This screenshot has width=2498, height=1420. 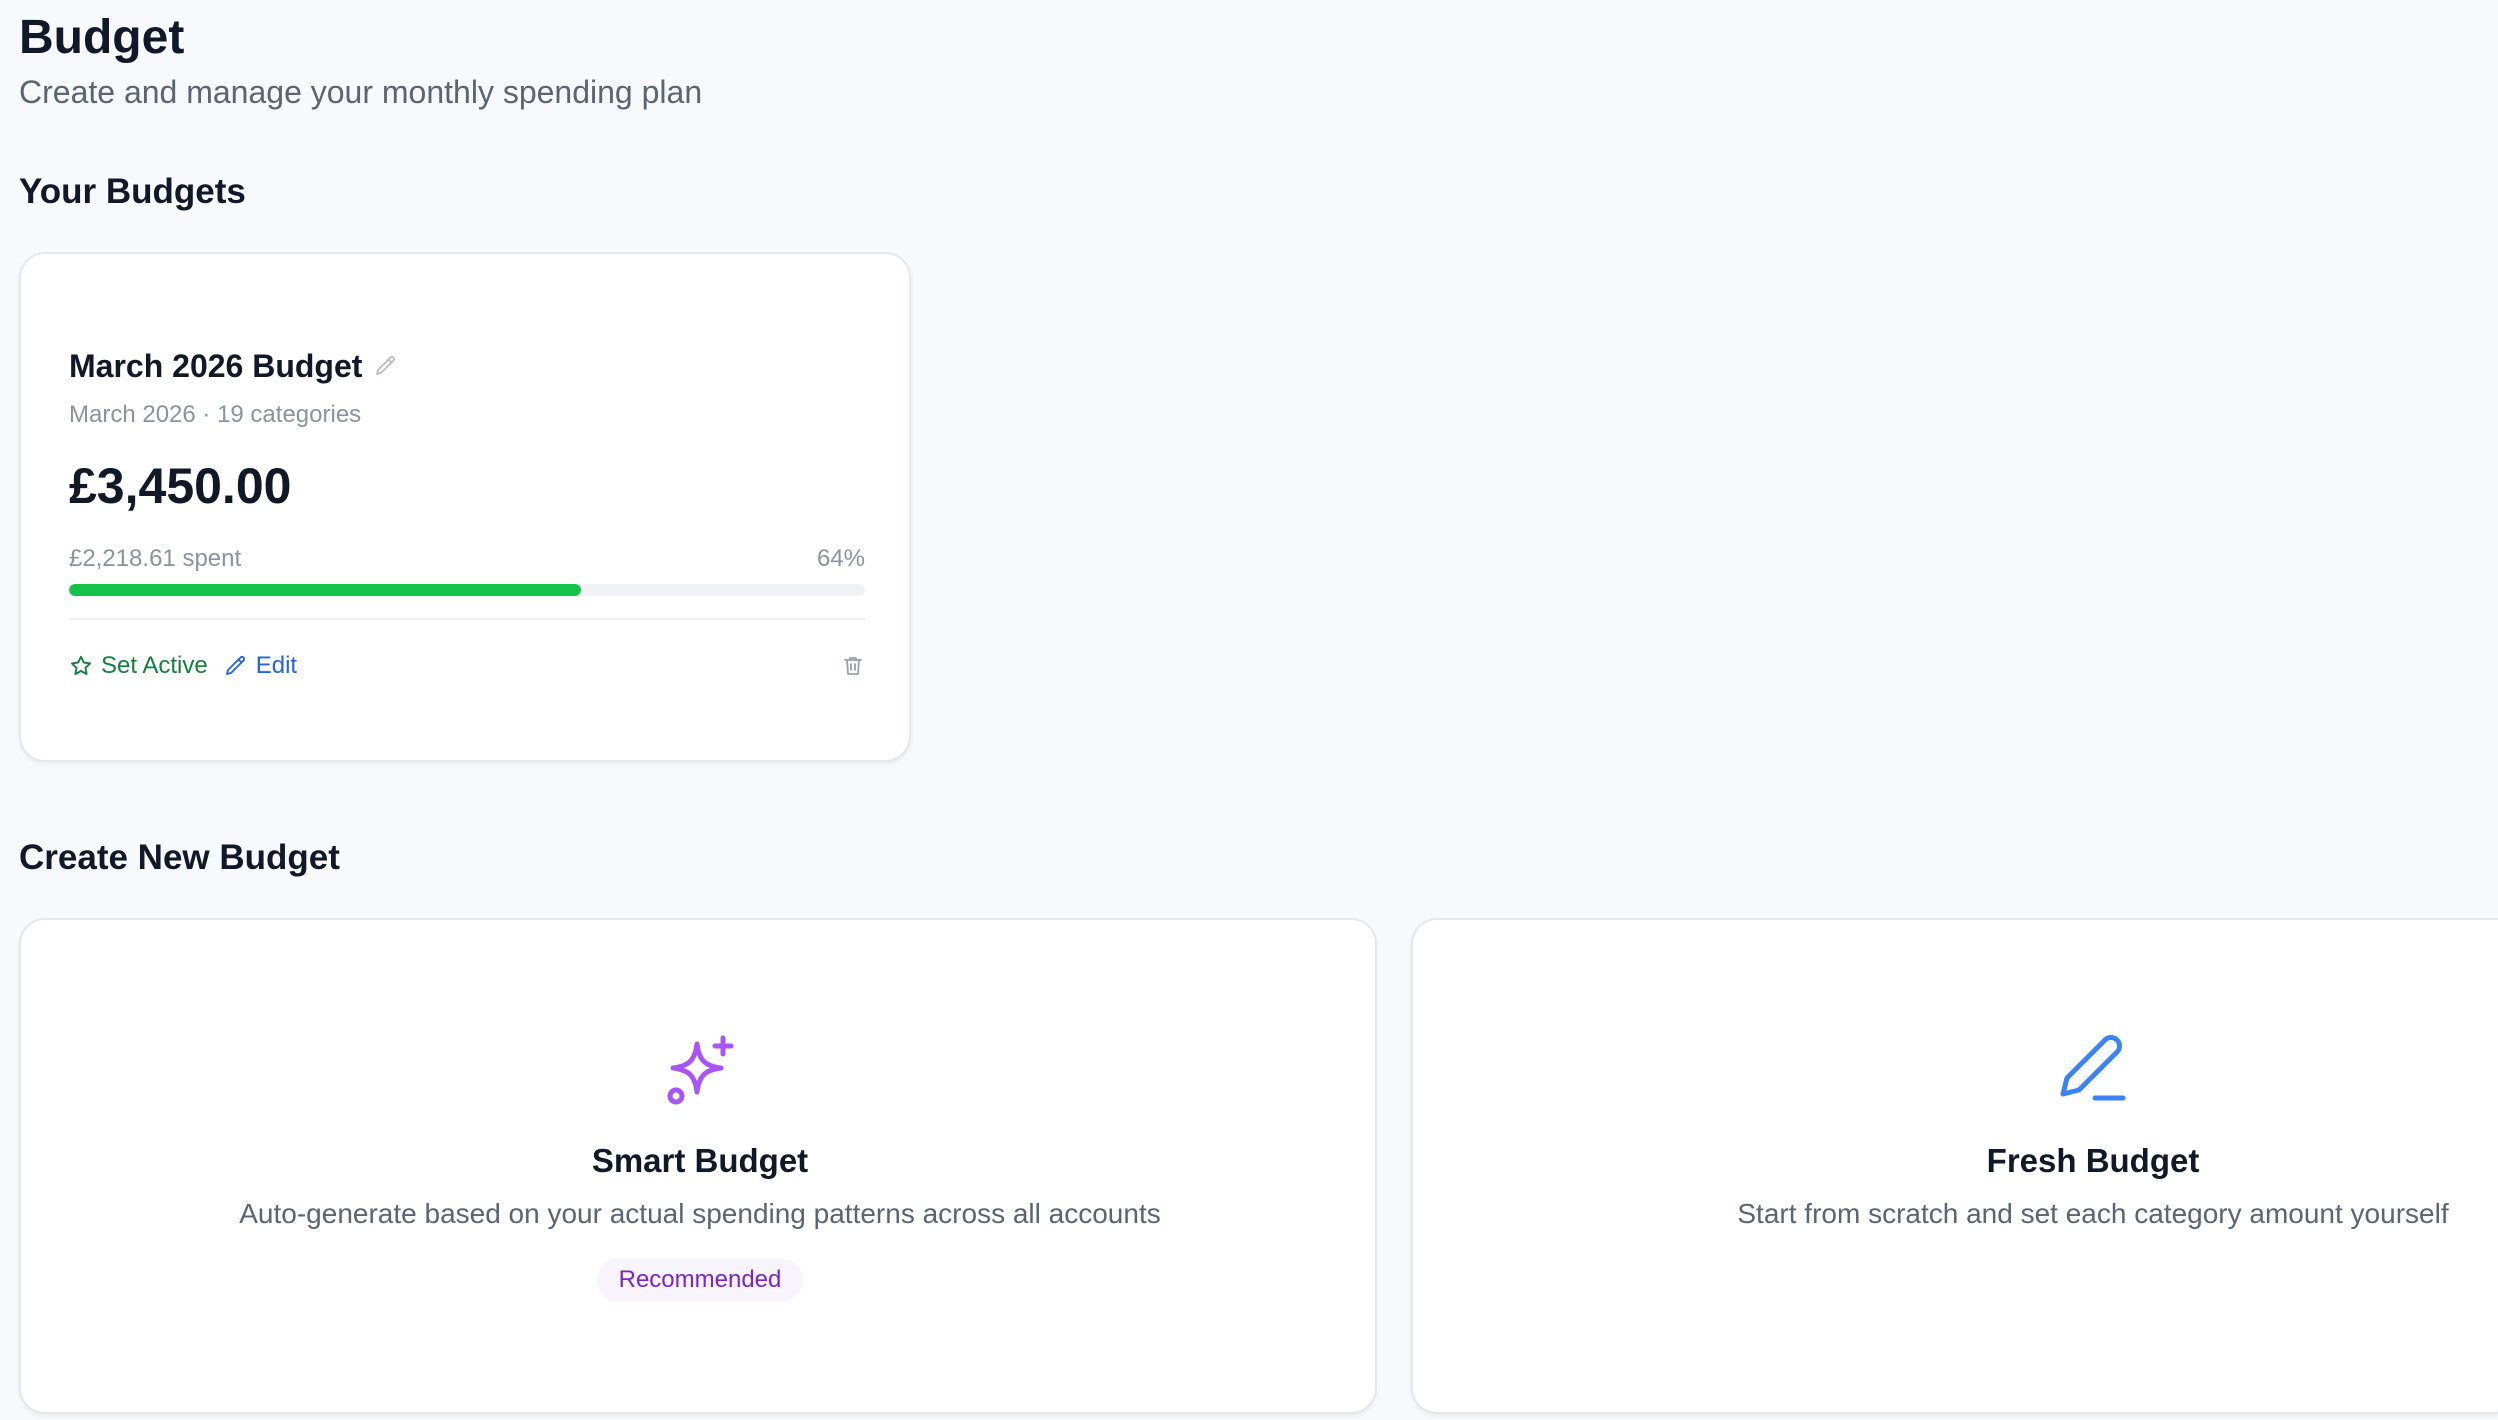 I want to click on fresh-budget-title: Fresh Budget, so click(x=2093, y=1160).